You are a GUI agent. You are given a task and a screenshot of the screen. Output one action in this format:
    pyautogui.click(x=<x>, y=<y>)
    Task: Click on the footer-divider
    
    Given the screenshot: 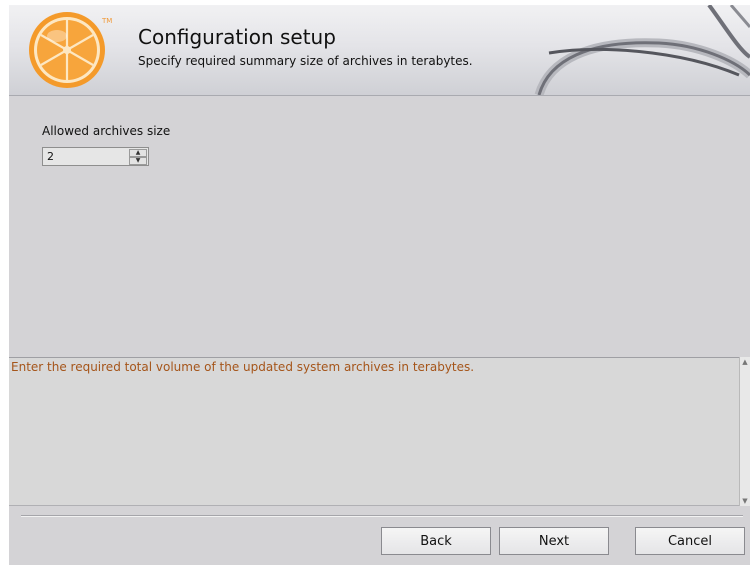 What is the action you would take?
    pyautogui.click(x=382, y=516)
    